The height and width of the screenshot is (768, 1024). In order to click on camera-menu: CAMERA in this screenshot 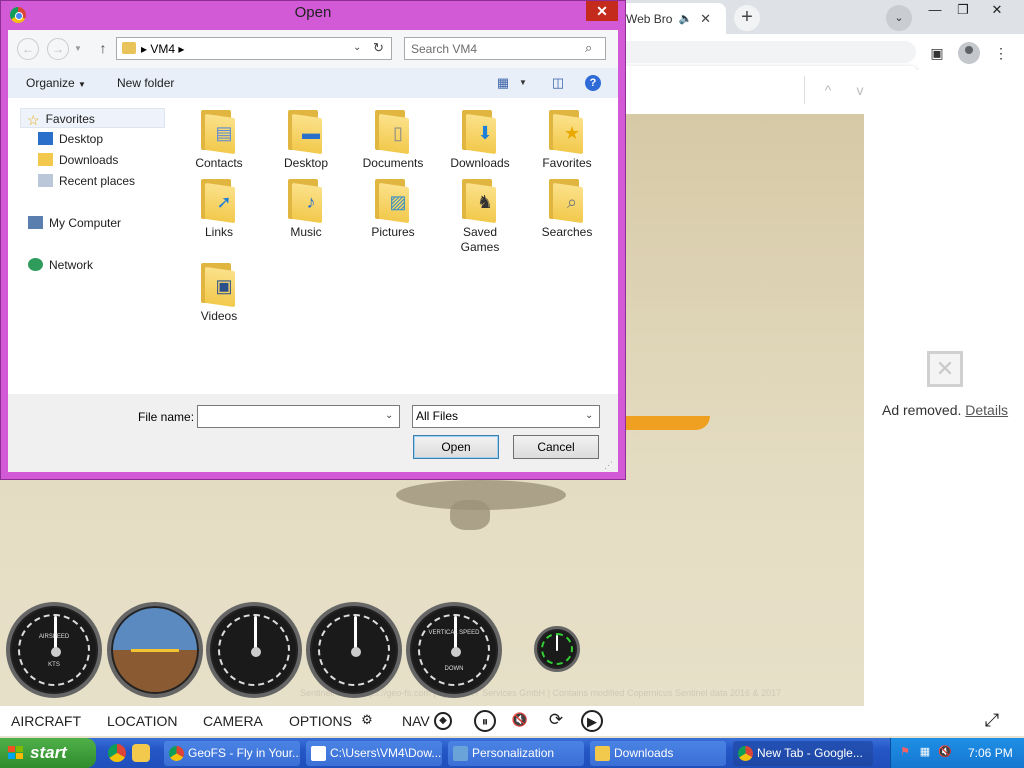, I will do `click(233, 721)`.